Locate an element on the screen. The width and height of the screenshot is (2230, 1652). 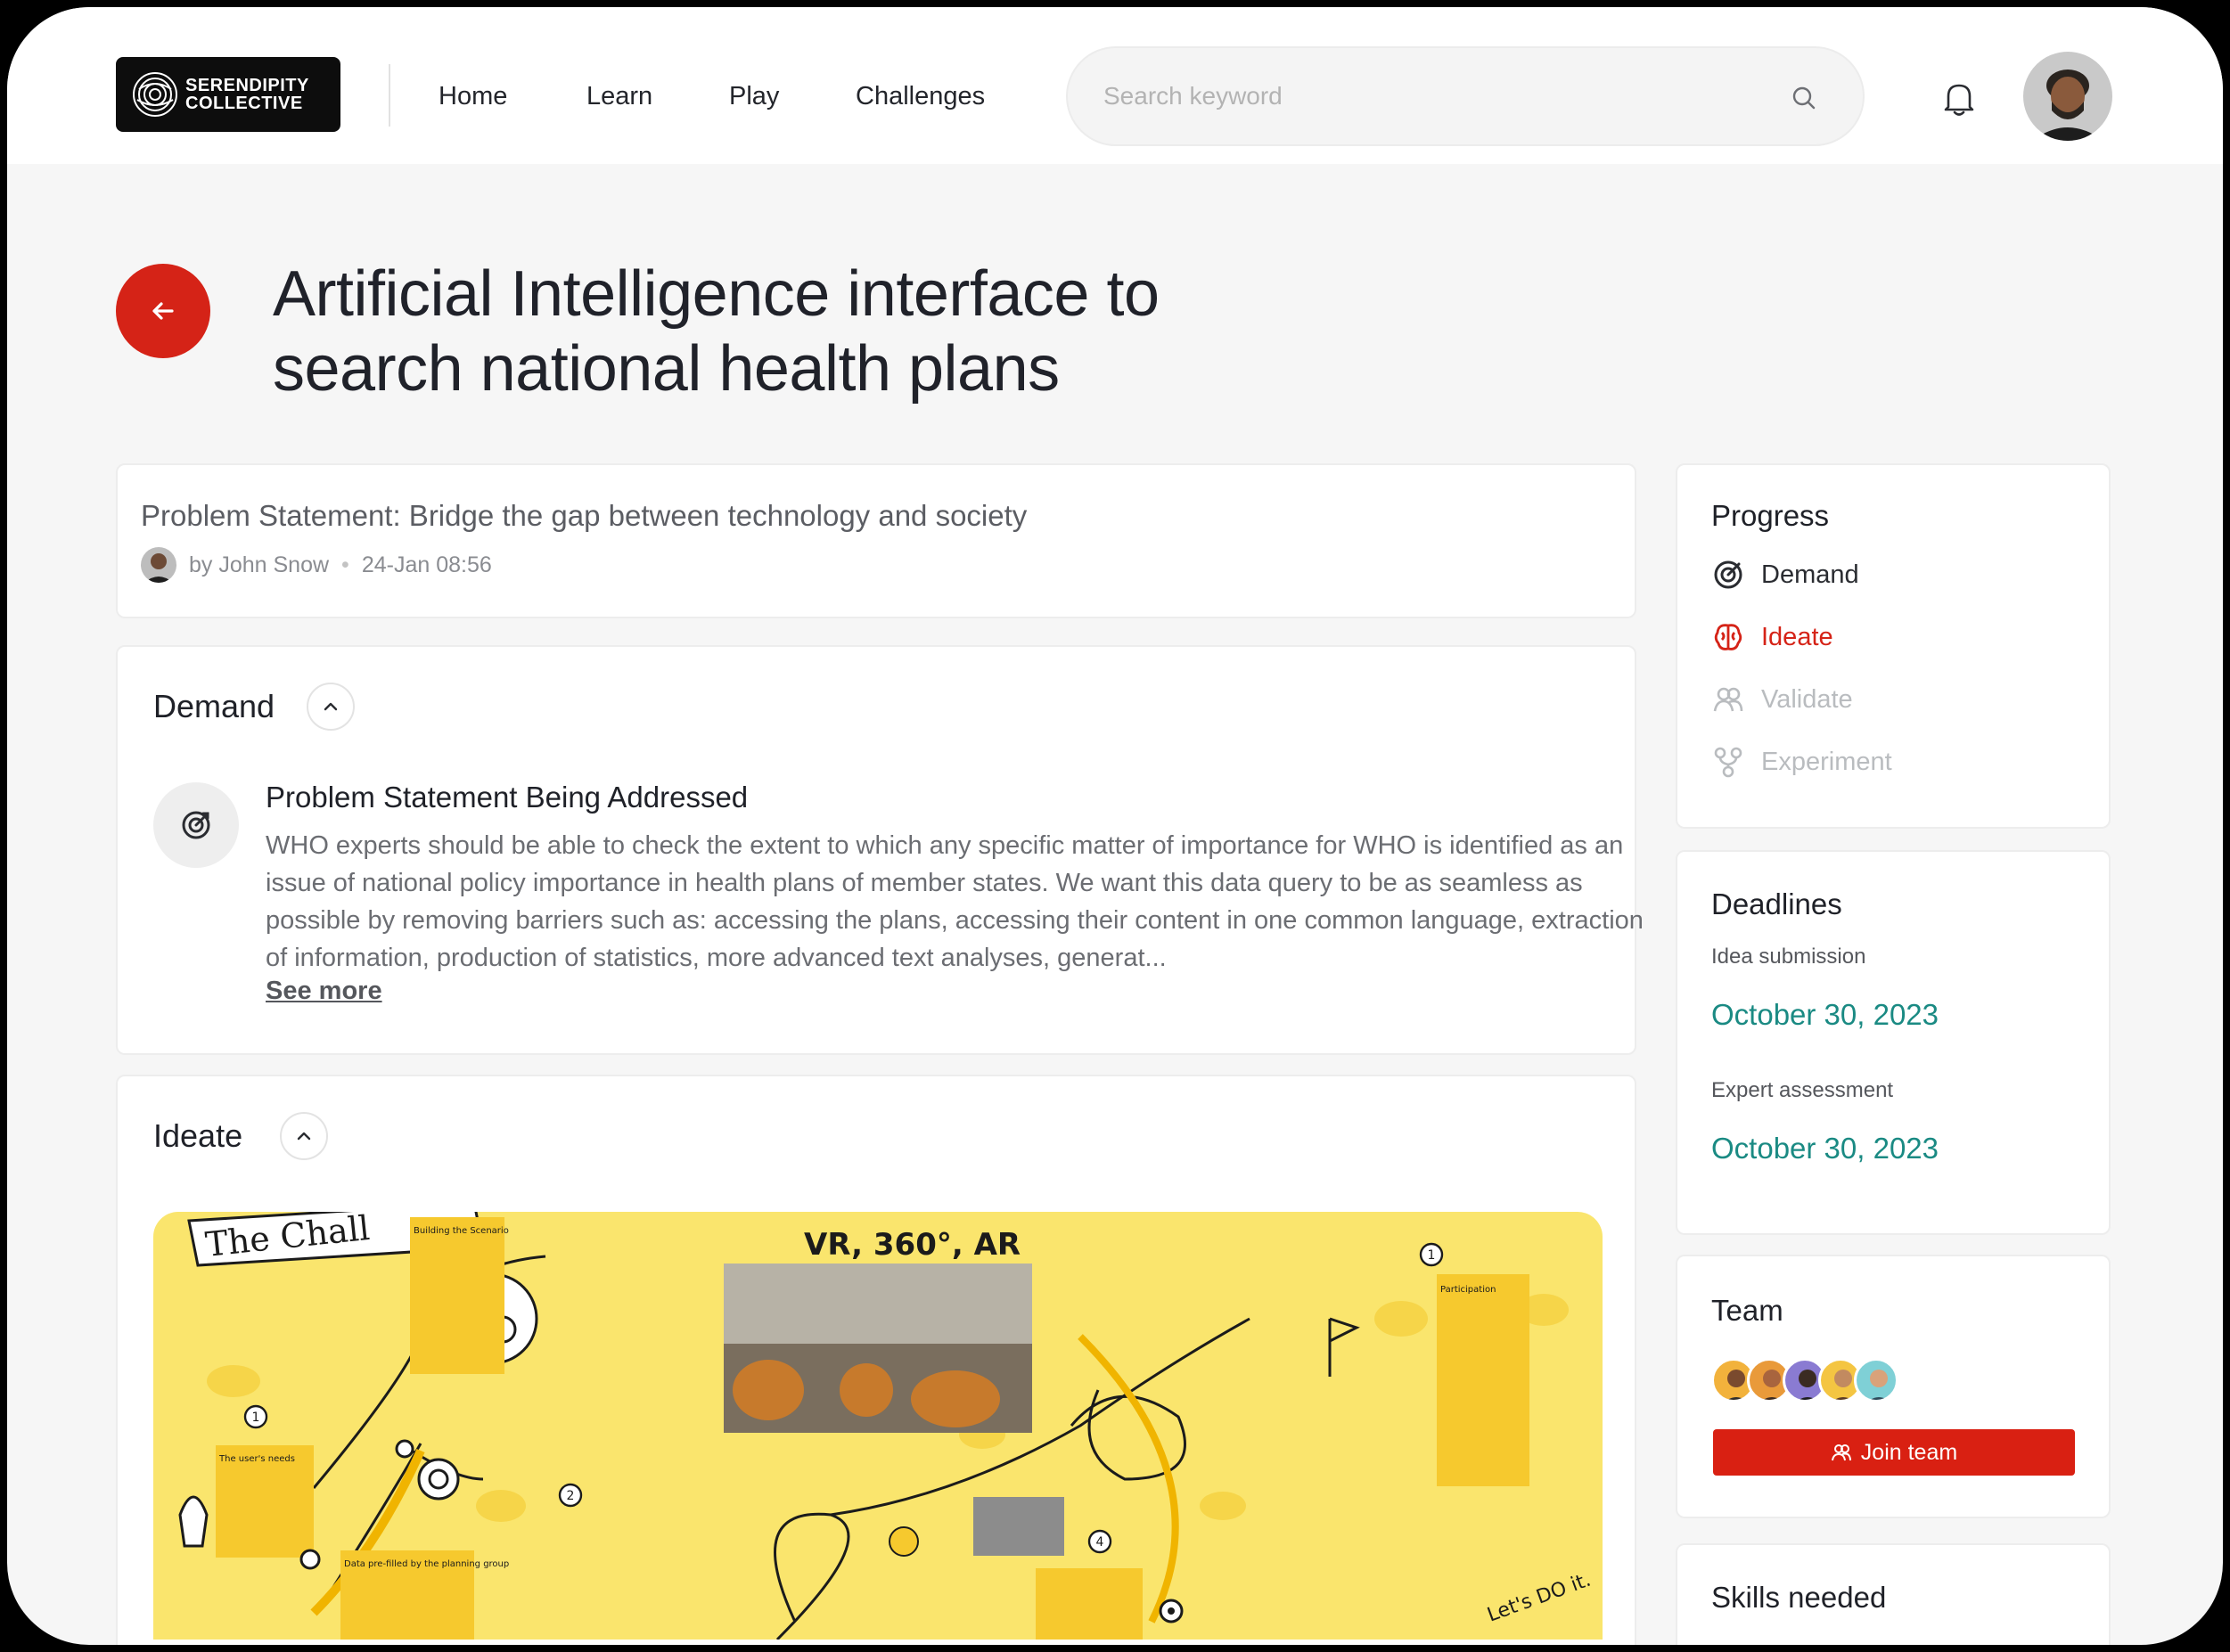
search-bar is located at coordinates (1465, 96).